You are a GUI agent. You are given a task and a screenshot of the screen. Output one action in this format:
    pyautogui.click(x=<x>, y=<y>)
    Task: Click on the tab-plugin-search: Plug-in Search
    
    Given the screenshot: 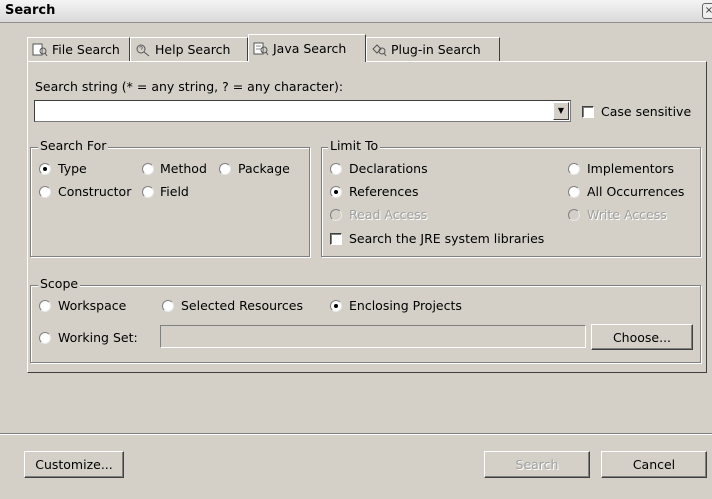 What is the action you would take?
    pyautogui.click(x=433, y=49)
    